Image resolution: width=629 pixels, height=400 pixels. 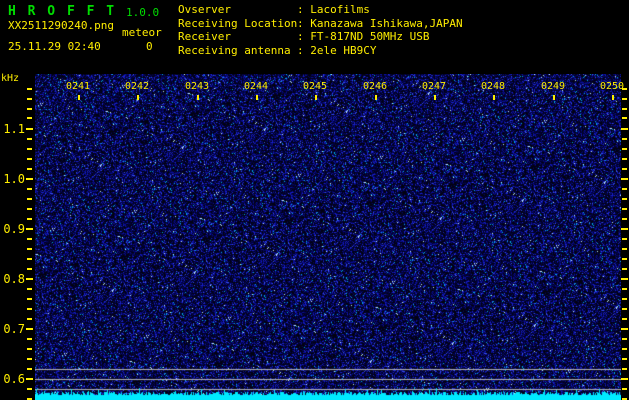 I want to click on info-value: : 2ele HB9CY, so click(x=337, y=50).